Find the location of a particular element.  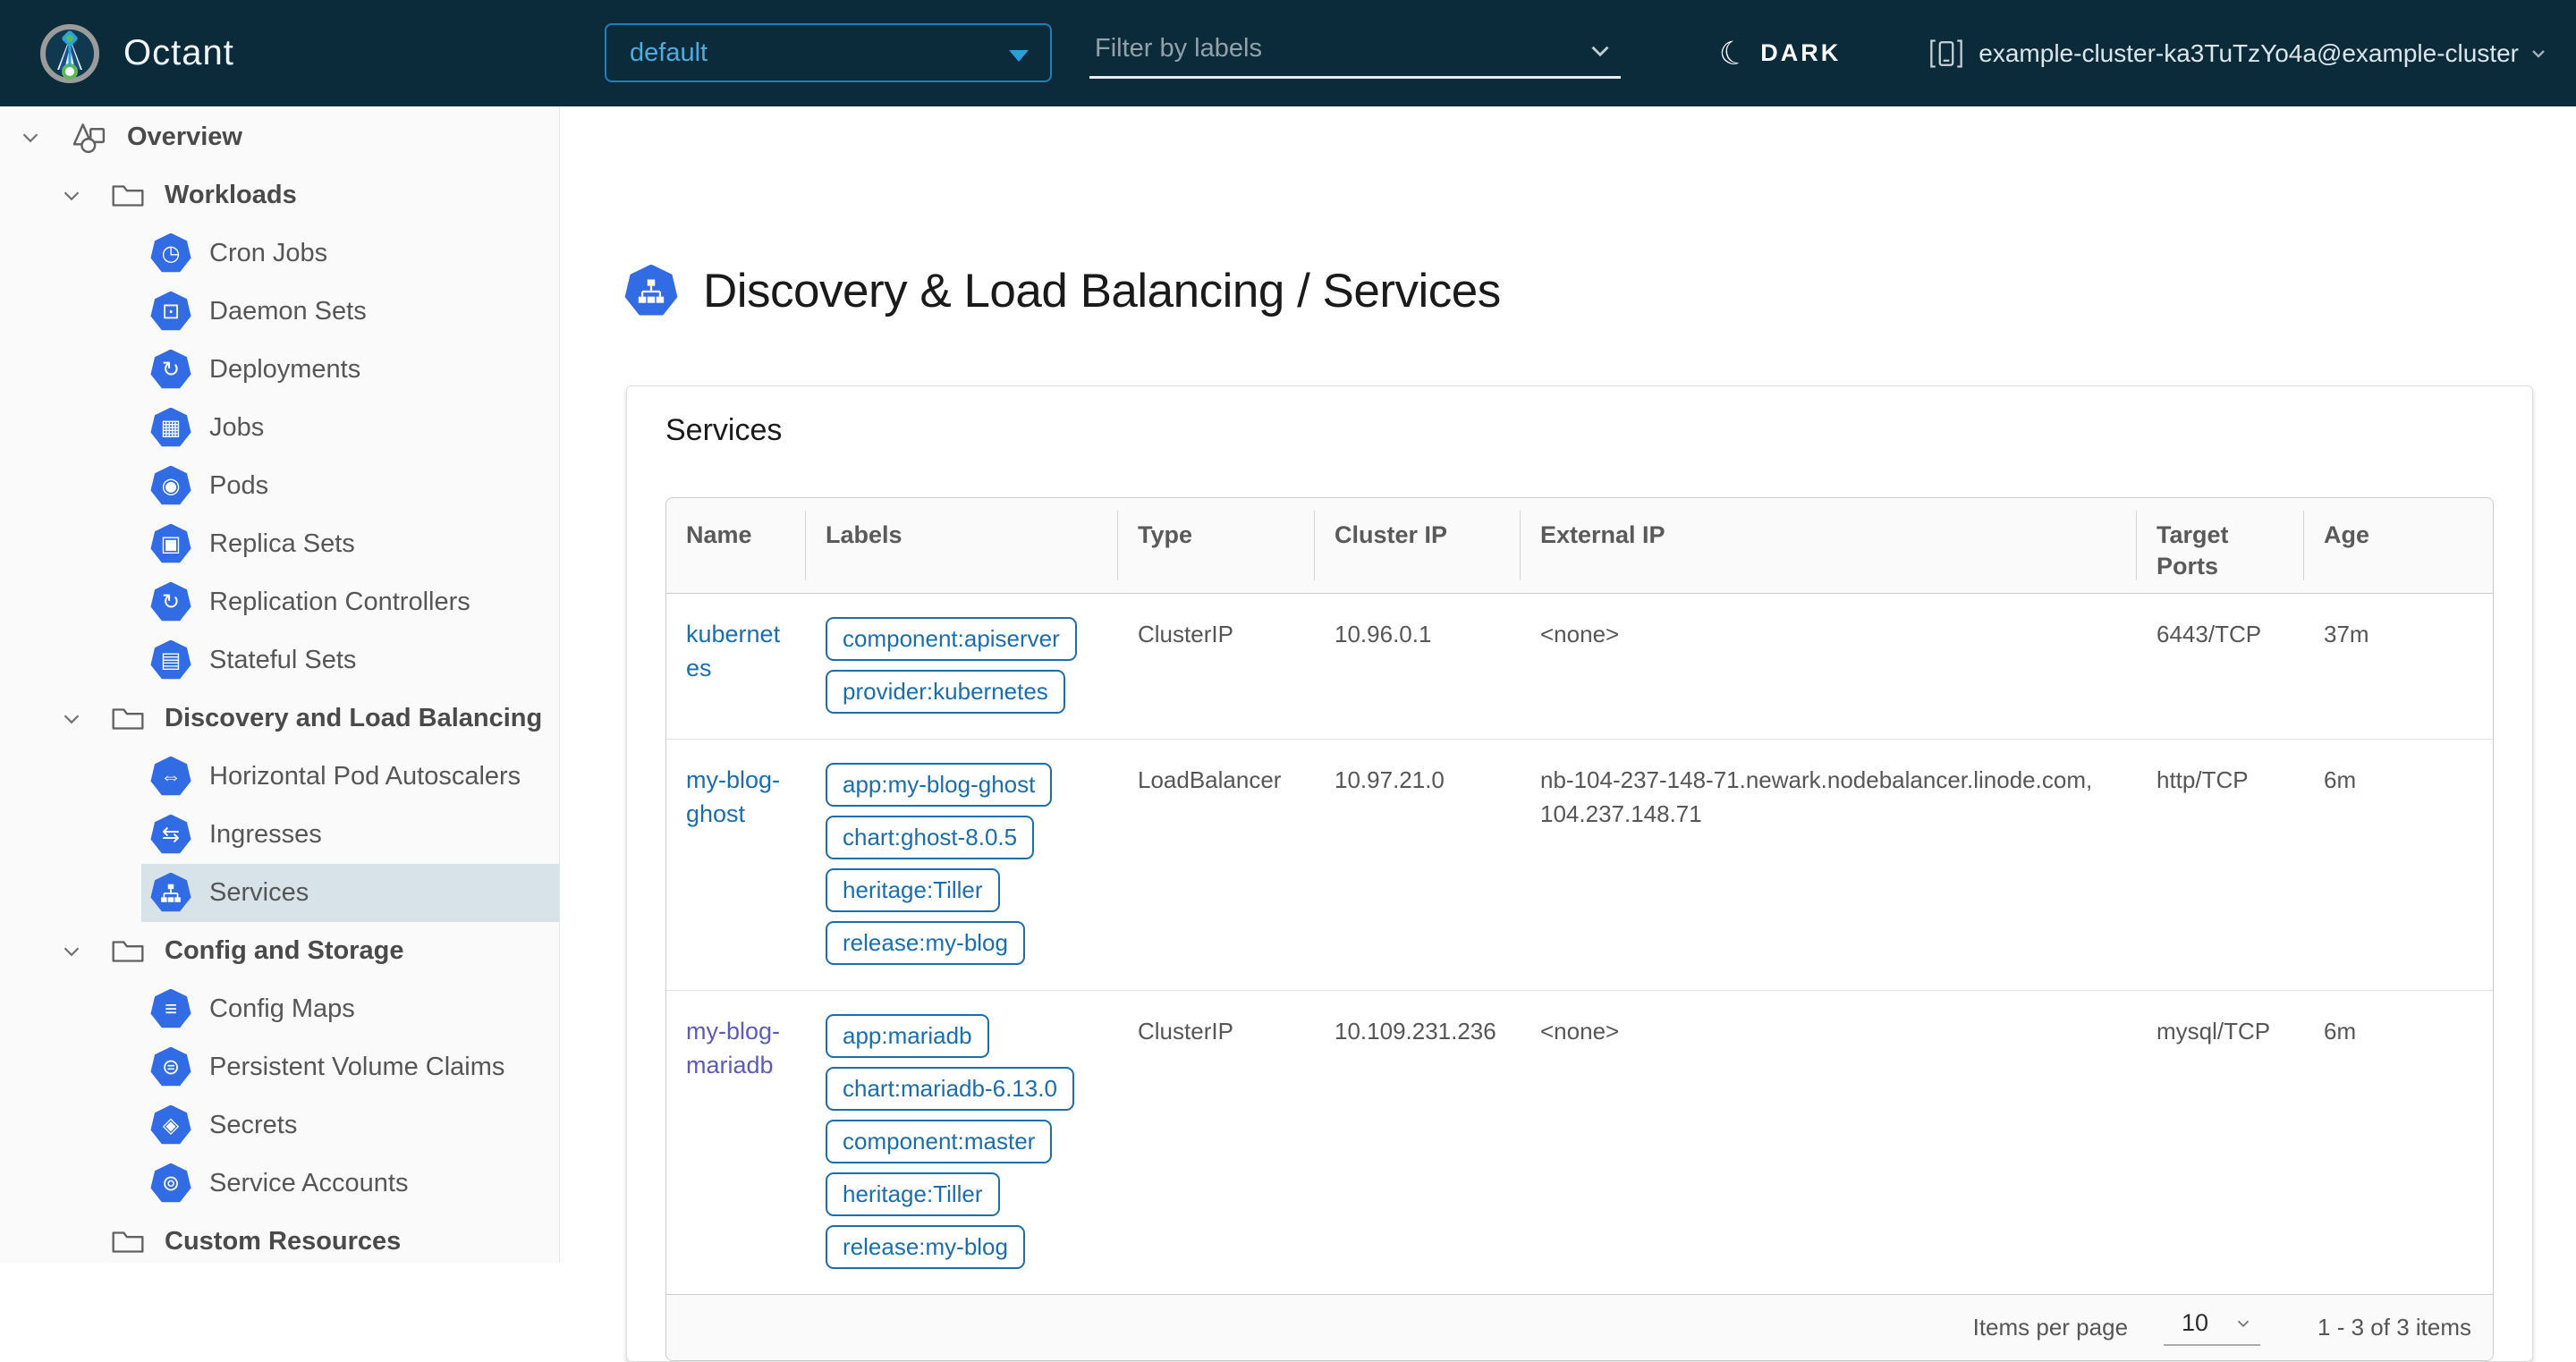

sidebar-item-workloads: Workloads is located at coordinates (279, 195).